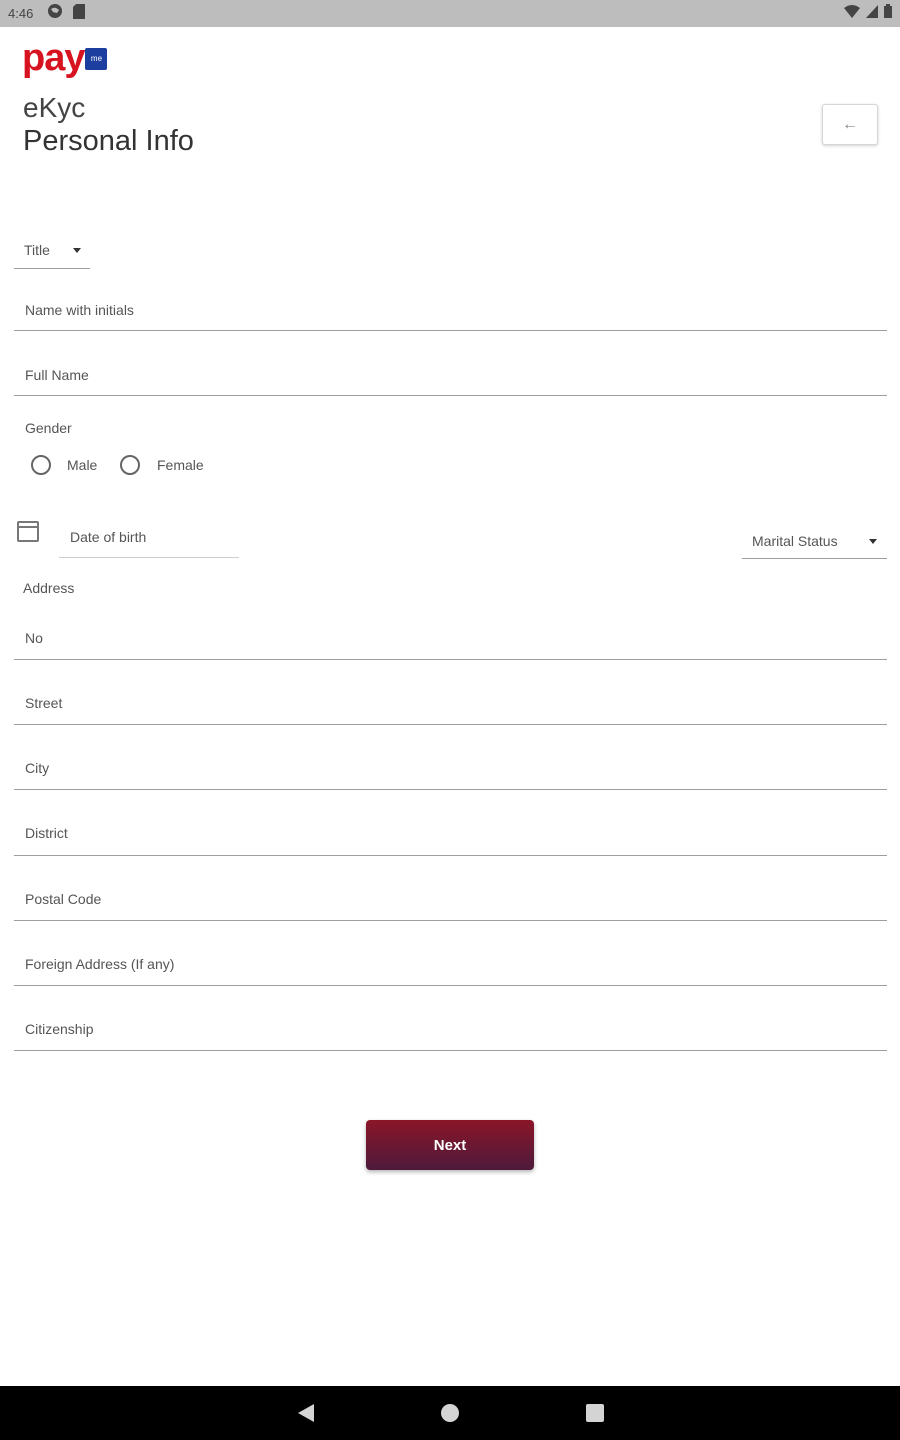 The height and width of the screenshot is (1440, 900). What do you see at coordinates (55, 13) in the screenshot?
I see `globe-icon` at bounding box center [55, 13].